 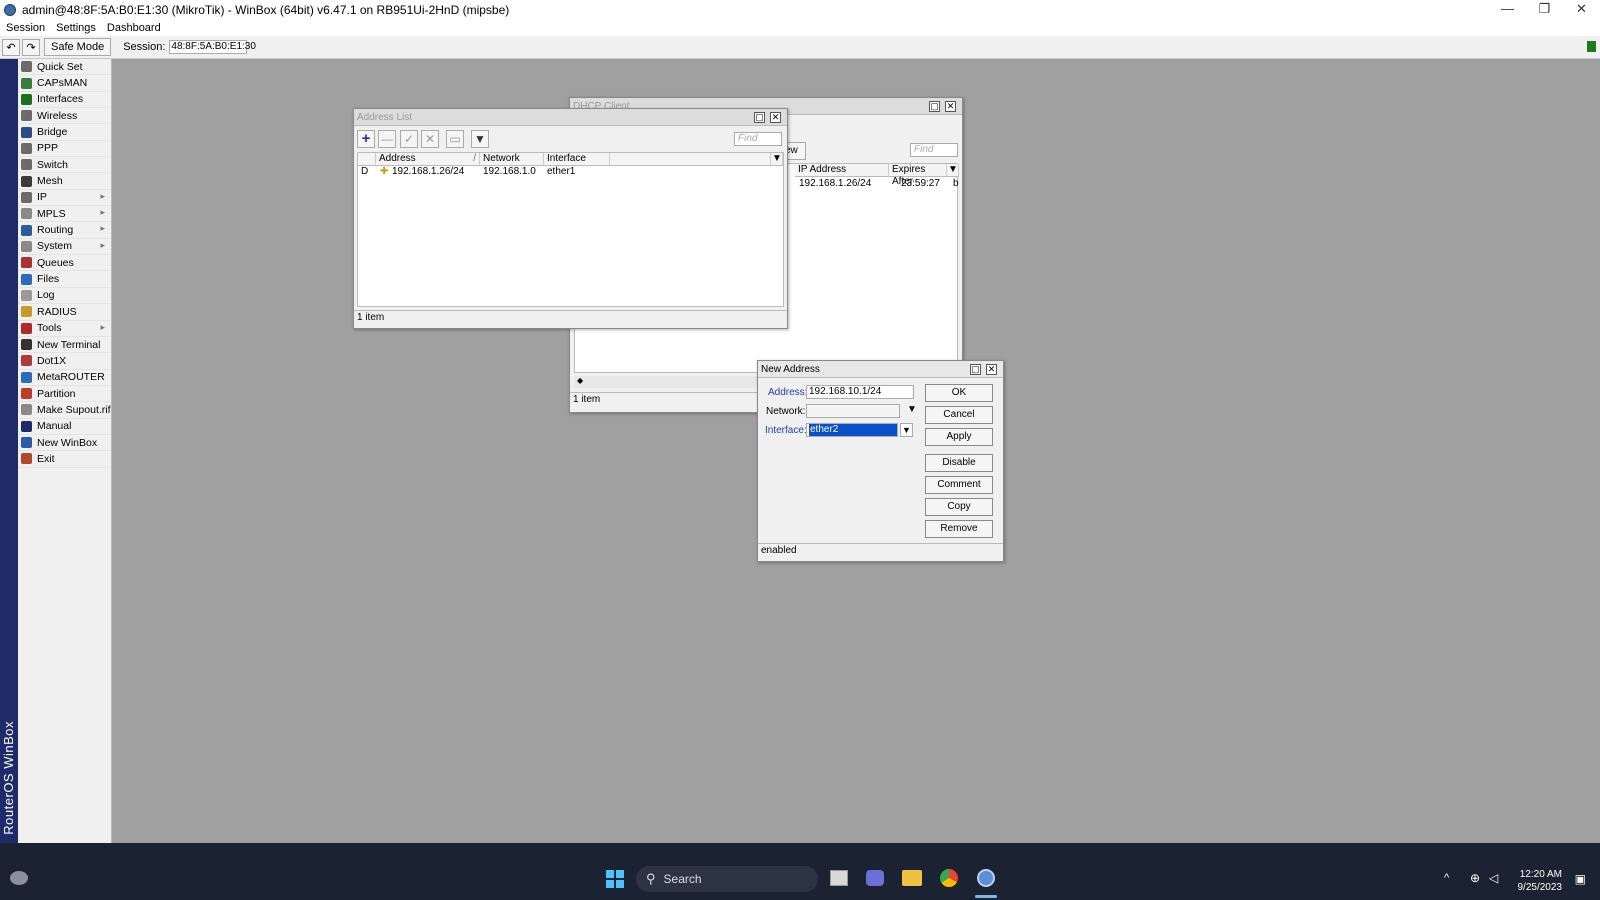 What do you see at coordinates (839, 878) in the screenshot?
I see `task-view-icon` at bounding box center [839, 878].